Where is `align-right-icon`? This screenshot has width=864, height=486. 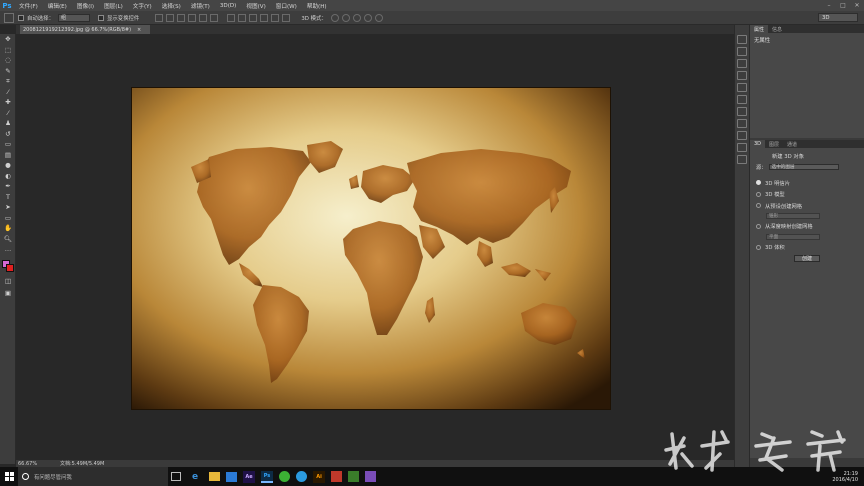 align-right-icon is located at coordinates (214, 17).